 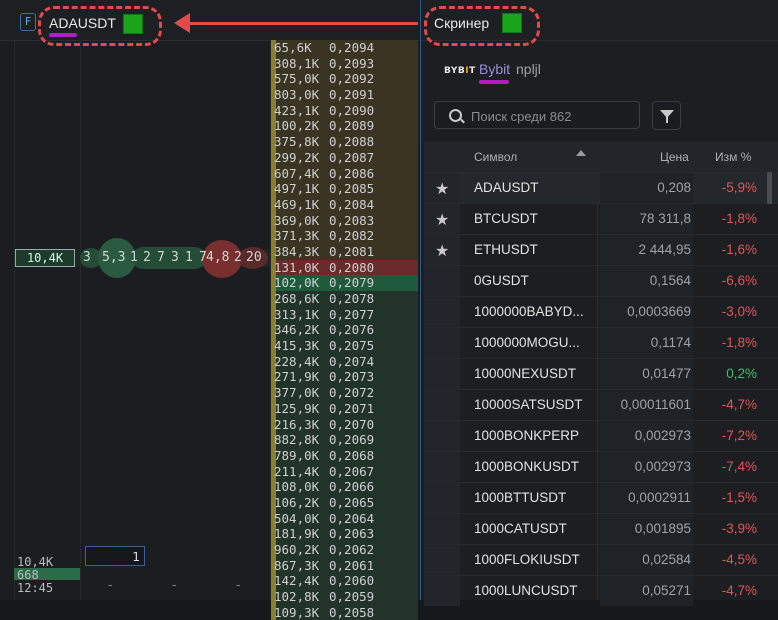 What do you see at coordinates (344, 236) in the screenshot?
I see `ladder-row: 371,3K 0,2082` at bounding box center [344, 236].